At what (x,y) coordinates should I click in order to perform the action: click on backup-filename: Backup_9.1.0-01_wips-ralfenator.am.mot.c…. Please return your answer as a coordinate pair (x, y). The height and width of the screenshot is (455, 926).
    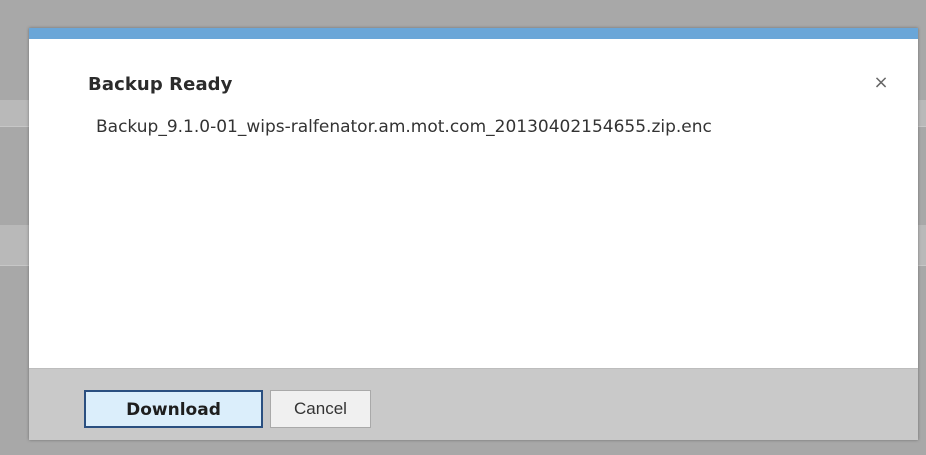
    Looking at the image, I should click on (404, 127).